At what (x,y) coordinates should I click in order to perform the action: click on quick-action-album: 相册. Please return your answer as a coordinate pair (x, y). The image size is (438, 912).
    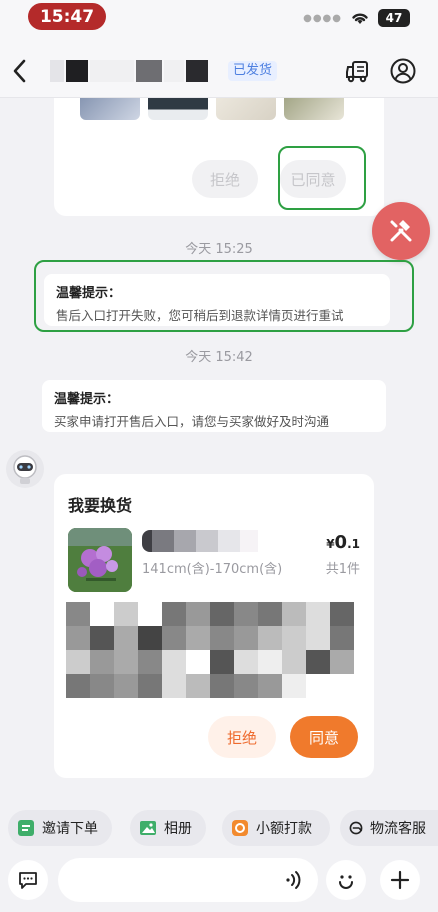
    Looking at the image, I should click on (168, 828).